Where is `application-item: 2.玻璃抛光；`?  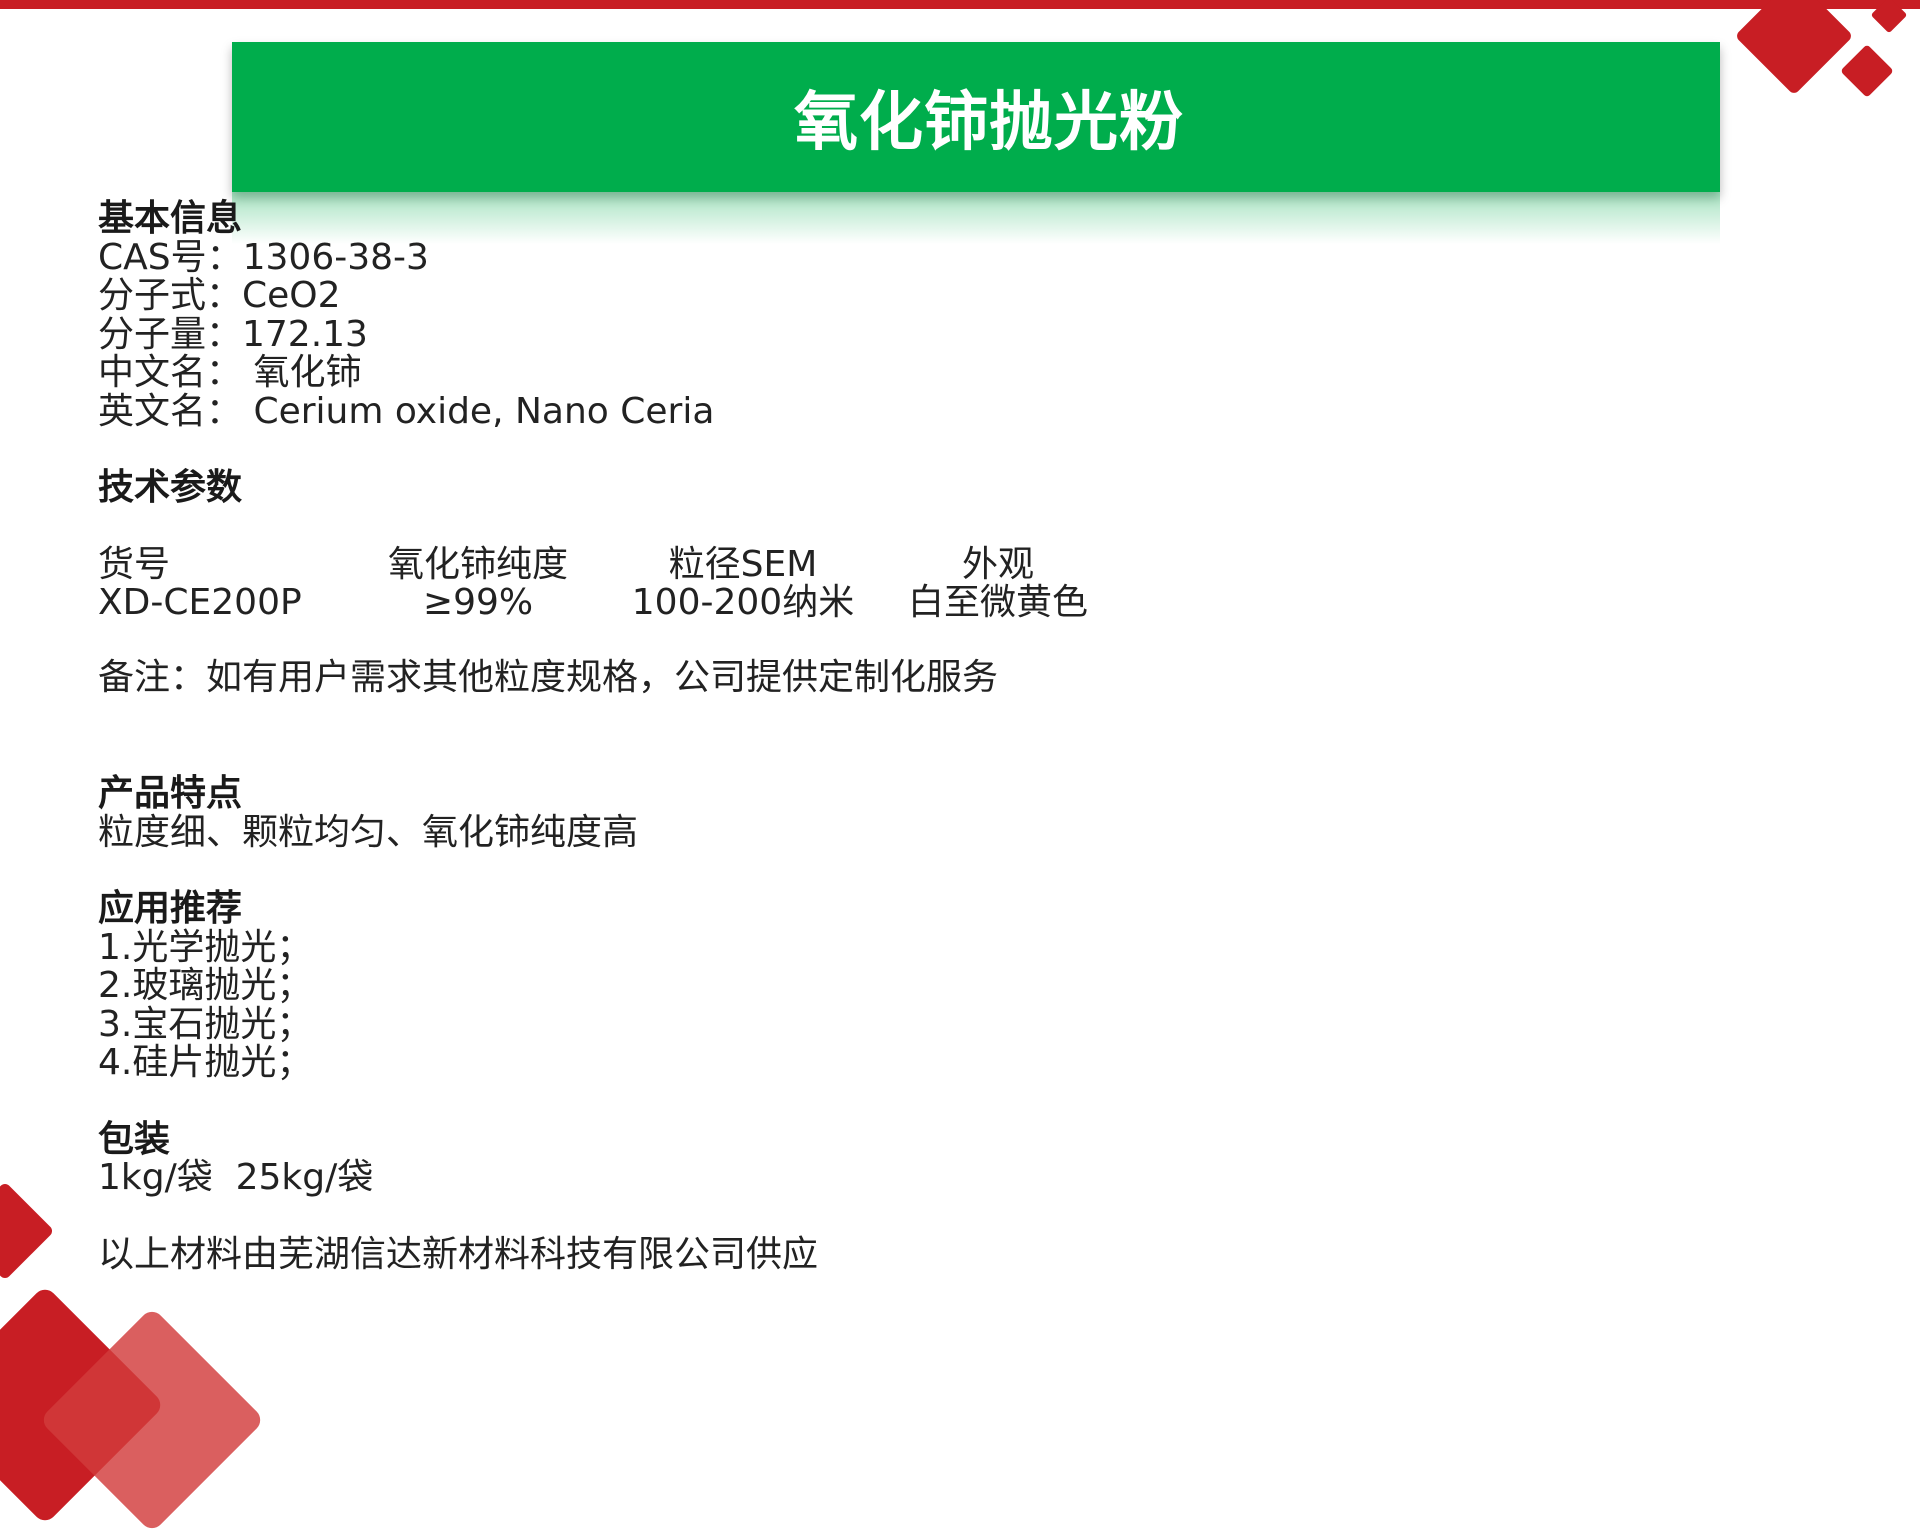 application-item: 2.玻璃抛光； is located at coordinates (205, 985).